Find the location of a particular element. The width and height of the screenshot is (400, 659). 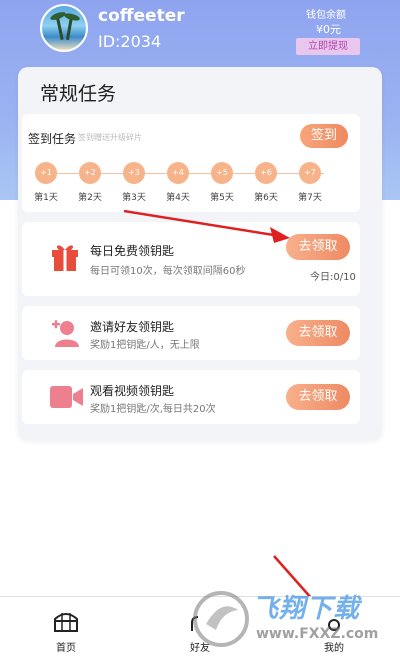

signin-note: 签到赠送升级碎片 is located at coordinates (110, 137).